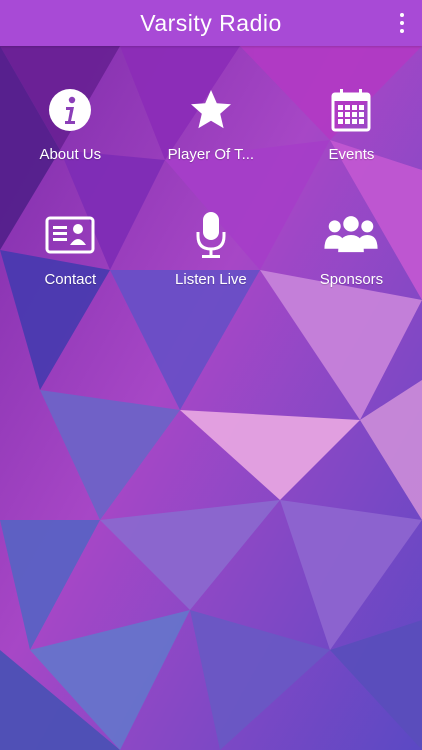 This screenshot has height=750, width=422. What do you see at coordinates (70, 279) in the screenshot?
I see `menu-tile-label: Contact` at bounding box center [70, 279].